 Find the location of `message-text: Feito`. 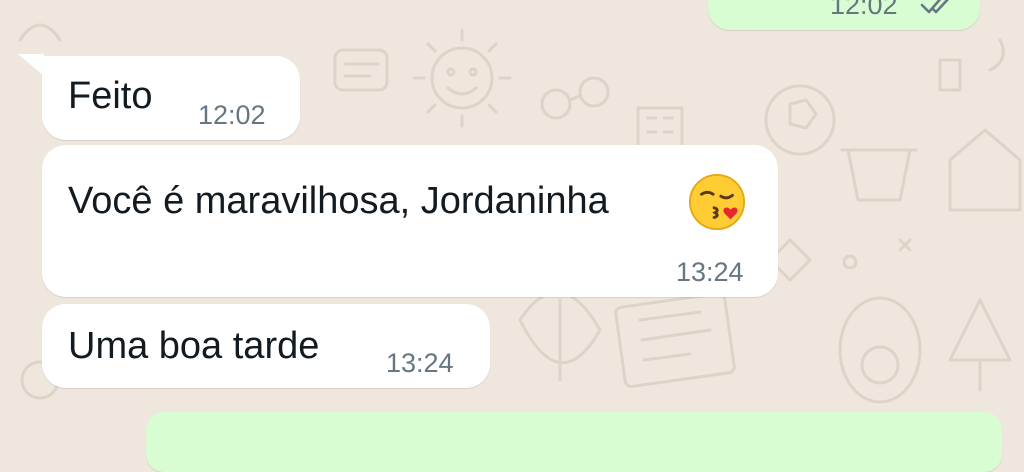

message-text: Feito is located at coordinates (110, 96).